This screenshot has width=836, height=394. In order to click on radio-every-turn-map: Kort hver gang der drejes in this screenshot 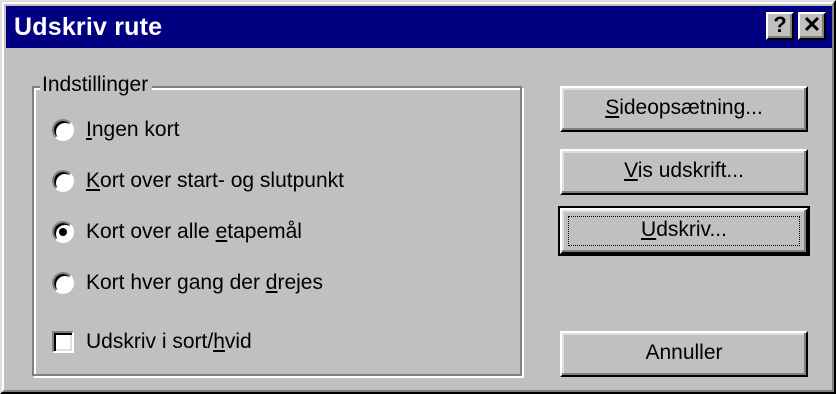, I will do `click(187, 283)`.